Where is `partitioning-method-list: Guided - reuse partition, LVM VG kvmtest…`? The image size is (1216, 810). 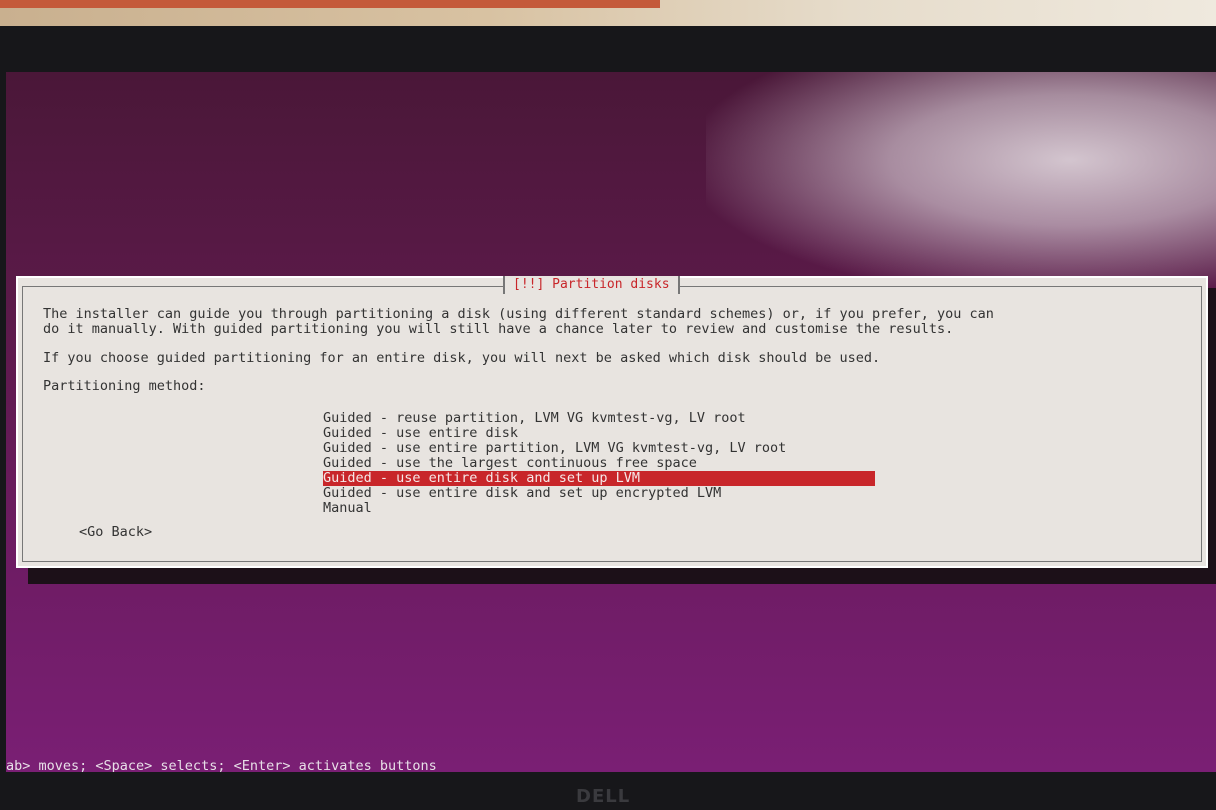 partitioning-method-list: Guided - reuse partition, LVM VG kvmtest… is located at coordinates (599, 463).